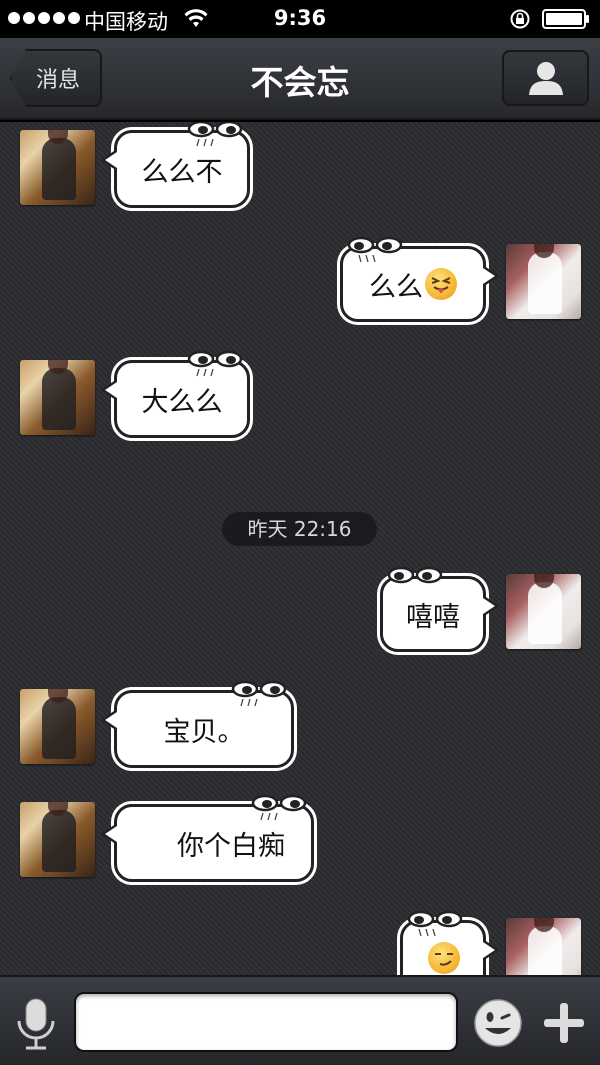  I want to click on message-bubble-sent: 嘻嘻, so click(439, 609).